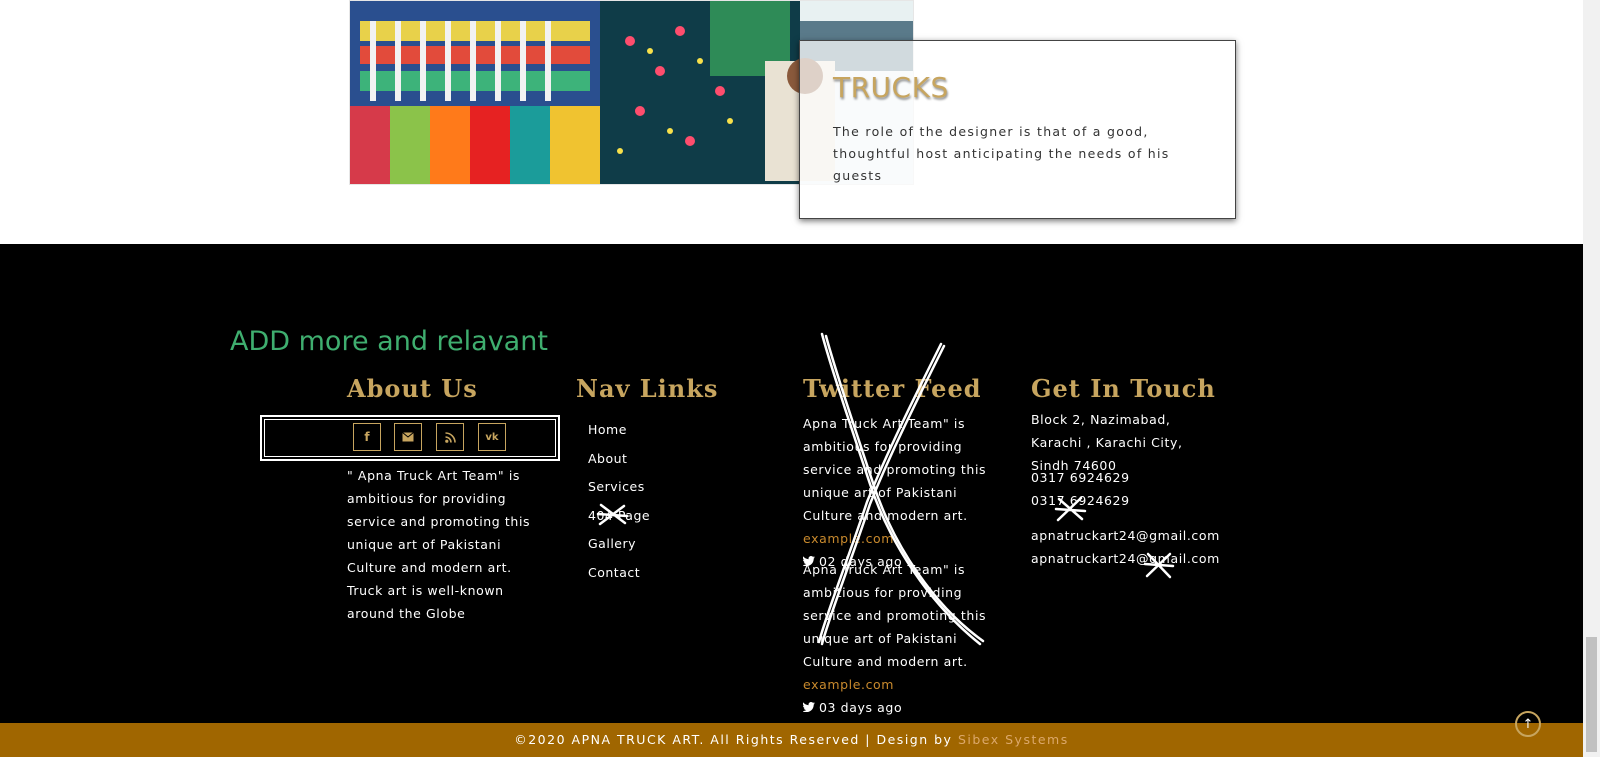 This screenshot has height=757, width=1600. Describe the element at coordinates (892, 388) in the screenshot. I see `twitter-feed-title: Twitter Feed` at that location.